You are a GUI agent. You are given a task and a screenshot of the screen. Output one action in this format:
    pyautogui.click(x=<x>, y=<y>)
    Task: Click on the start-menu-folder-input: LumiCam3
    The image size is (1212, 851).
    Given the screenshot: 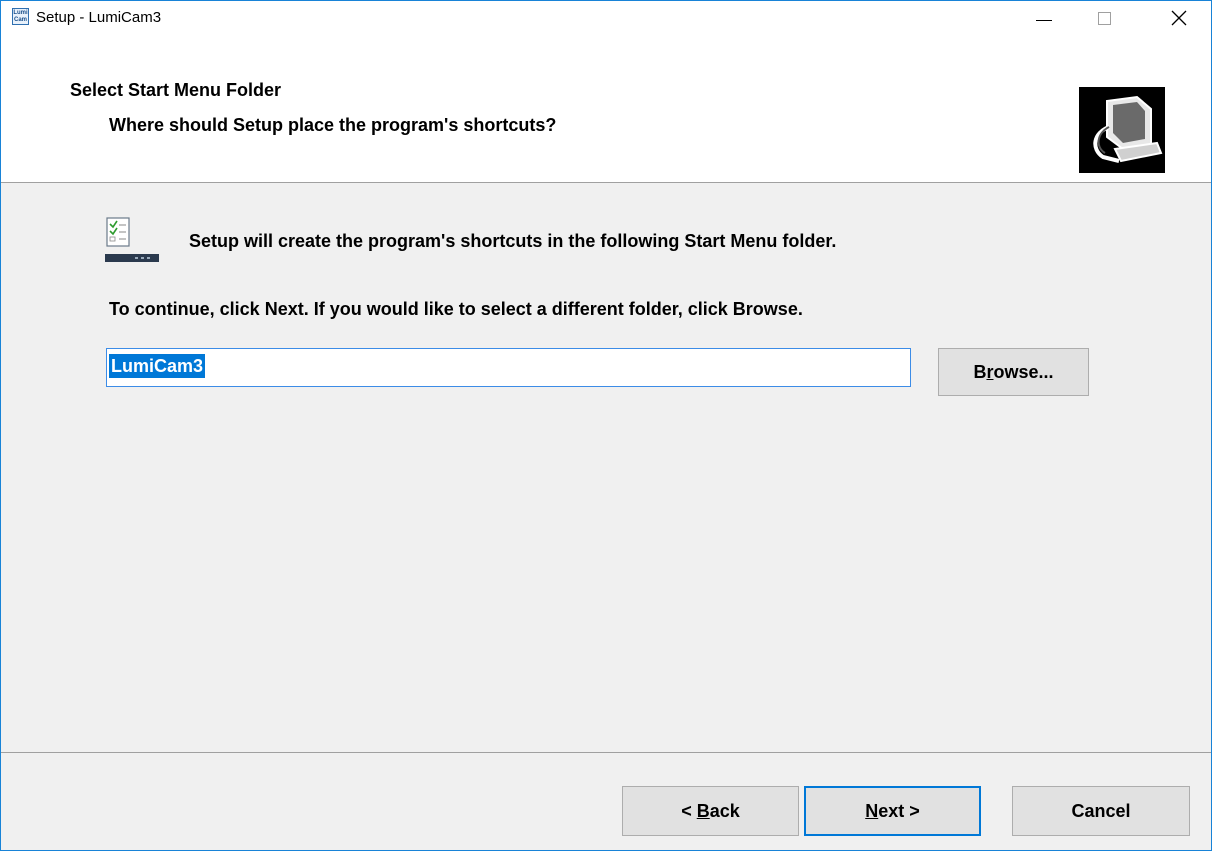 What is the action you would take?
    pyautogui.click(x=508, y=367)
    